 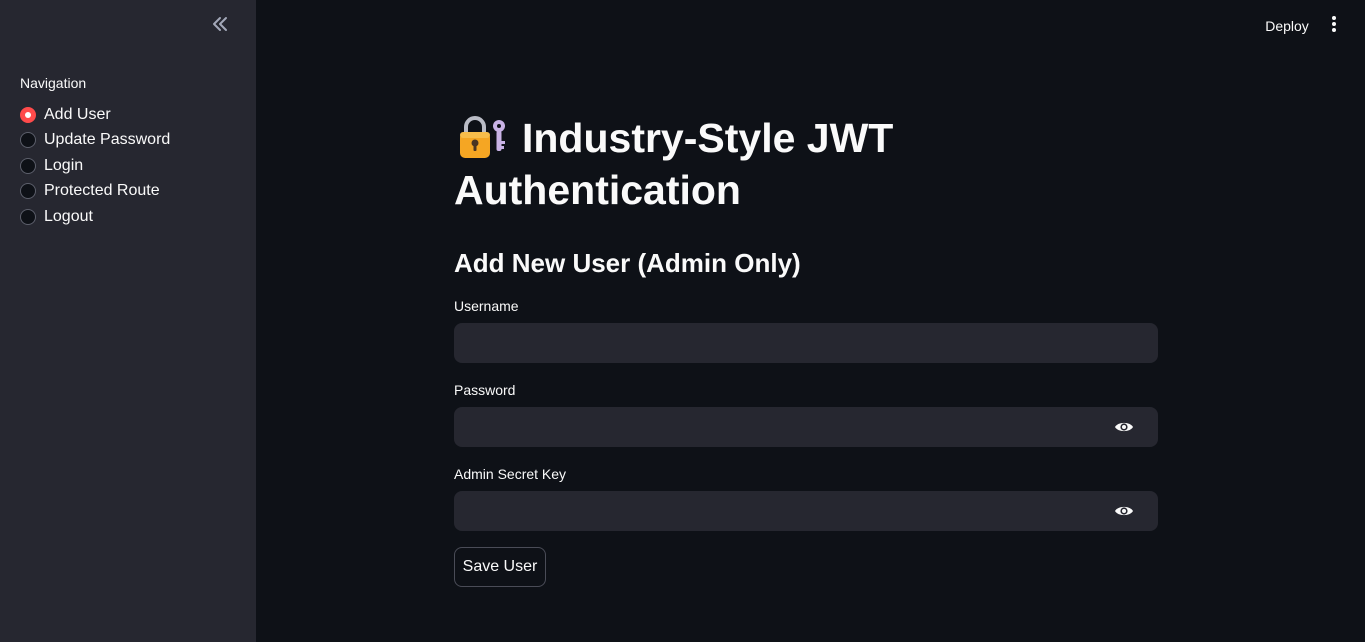 What do you see at coordinates (510, 474) in the screenshot?
I see `admin-secret-key-label: Admin Secret Key` at bounding box center [510, 474].